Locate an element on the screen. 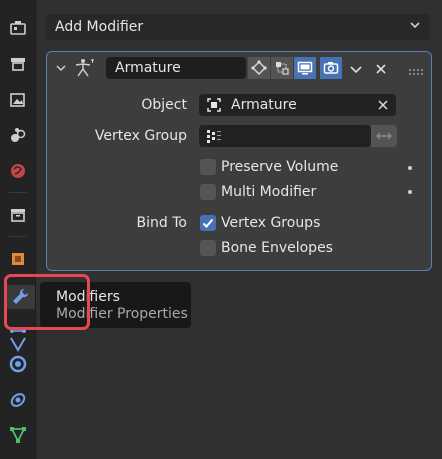 The height and width of the screenshot is (459, 442). object-field: Armature is located at coordinates (297, 105).